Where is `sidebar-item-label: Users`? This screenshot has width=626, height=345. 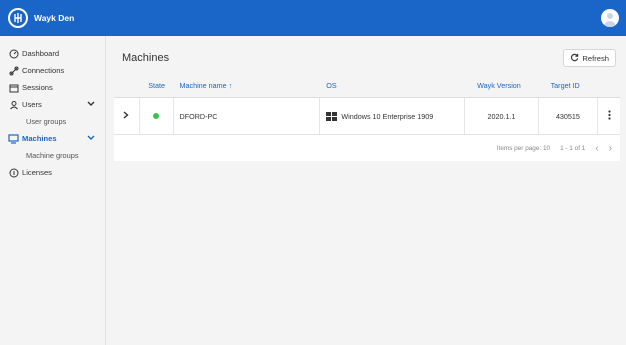 sidebar-item-label: Users is located at coordinates (32, 104).